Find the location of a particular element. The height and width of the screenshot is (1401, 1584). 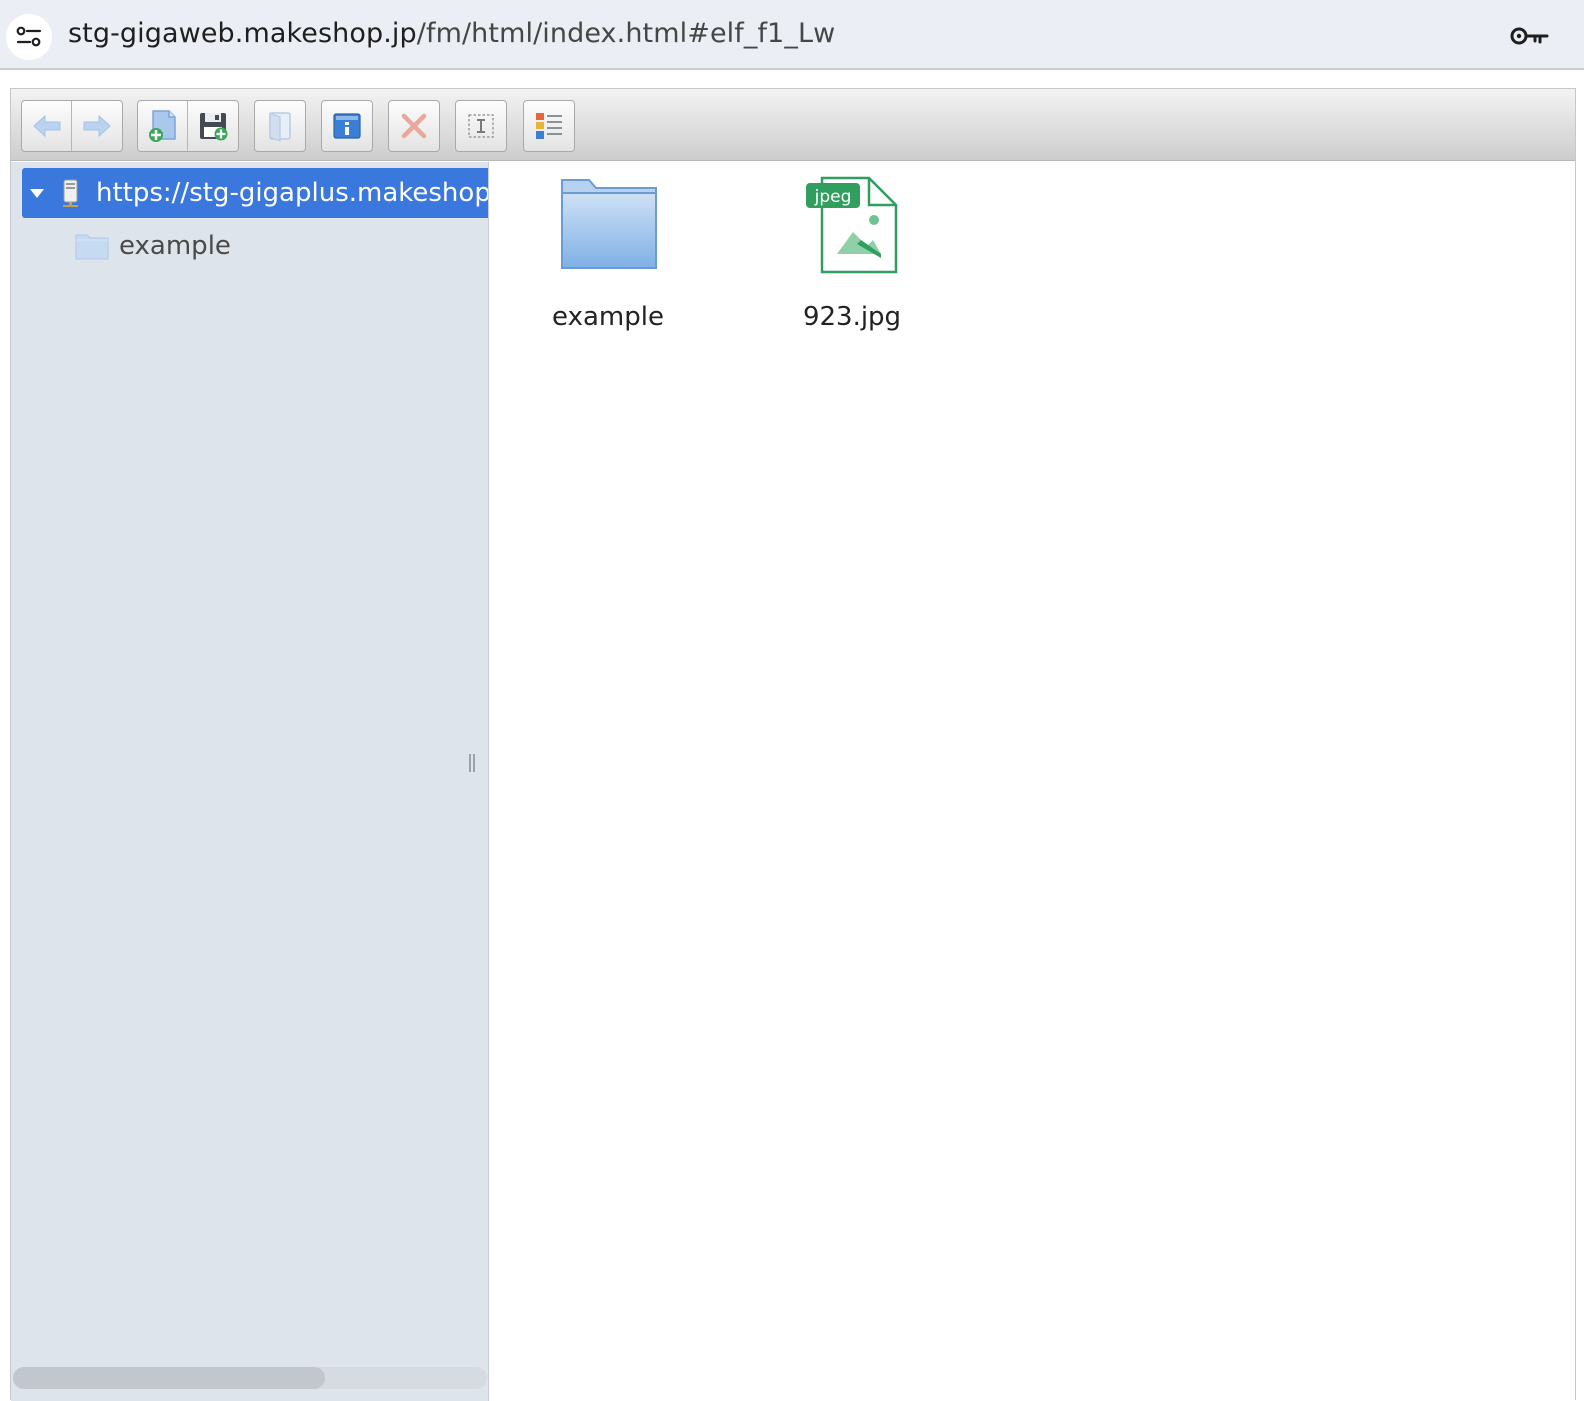

file-name: example is located at coordinates (608, 317).